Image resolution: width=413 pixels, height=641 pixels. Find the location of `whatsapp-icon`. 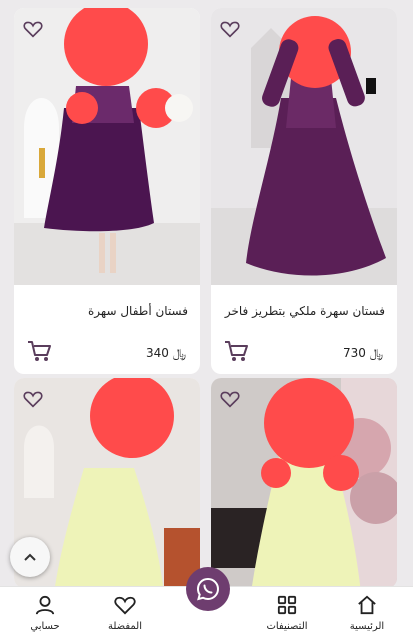

whatsapp-icon is located at coordinates (208, 589).